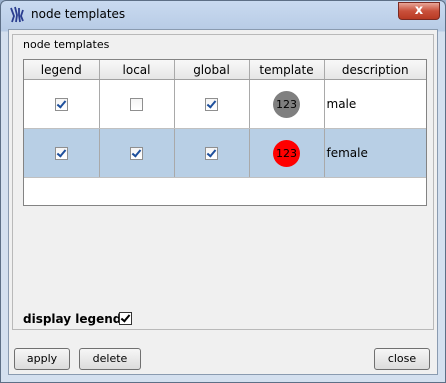 The width and height of the screenshot is (446, 383). Describe the element at coordinates (78, 14) in the screenshot. I see `window-title: node templates` at that location.